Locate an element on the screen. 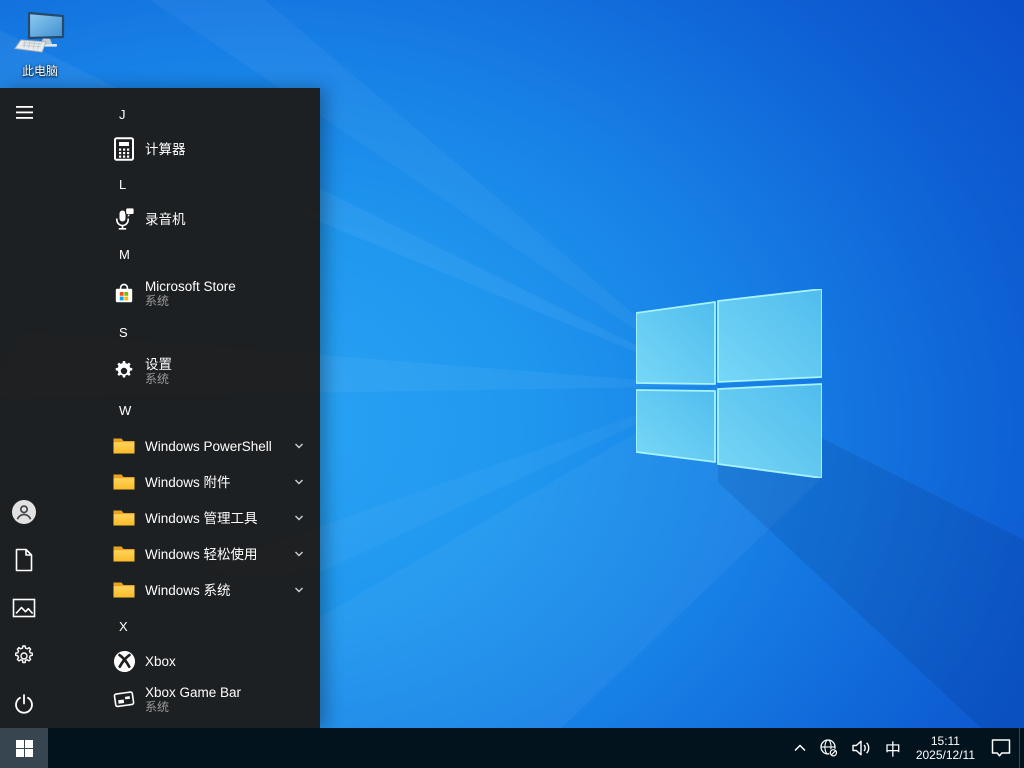 Image resolution: width=1024 pixels, height=768 pixels. start-section-w: W is located at coordinates (184, 410).